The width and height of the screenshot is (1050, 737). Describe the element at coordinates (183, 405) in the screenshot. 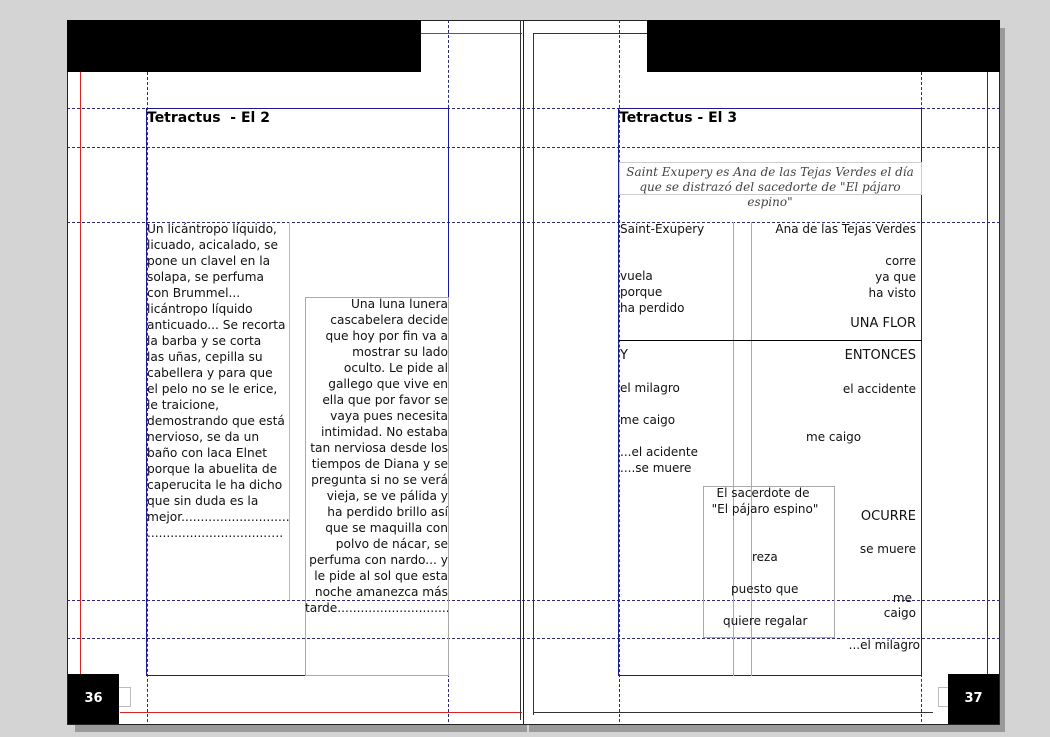

I see `text-line: le traicione,` at that location.